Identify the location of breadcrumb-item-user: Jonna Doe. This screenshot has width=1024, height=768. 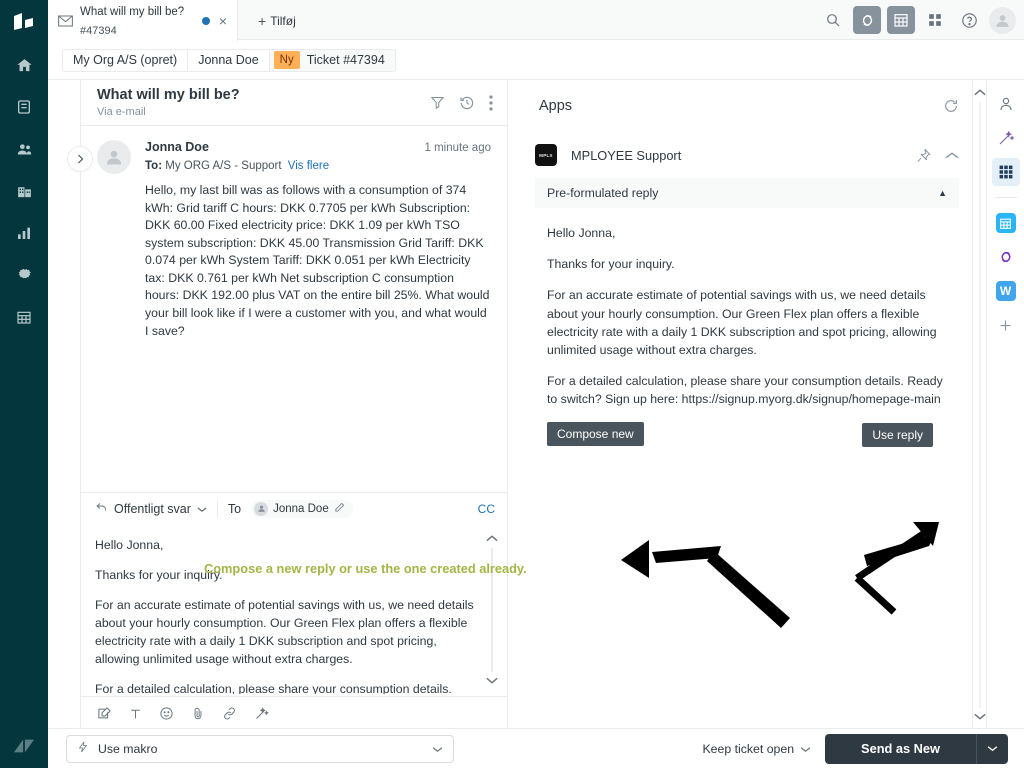
(228, 60).